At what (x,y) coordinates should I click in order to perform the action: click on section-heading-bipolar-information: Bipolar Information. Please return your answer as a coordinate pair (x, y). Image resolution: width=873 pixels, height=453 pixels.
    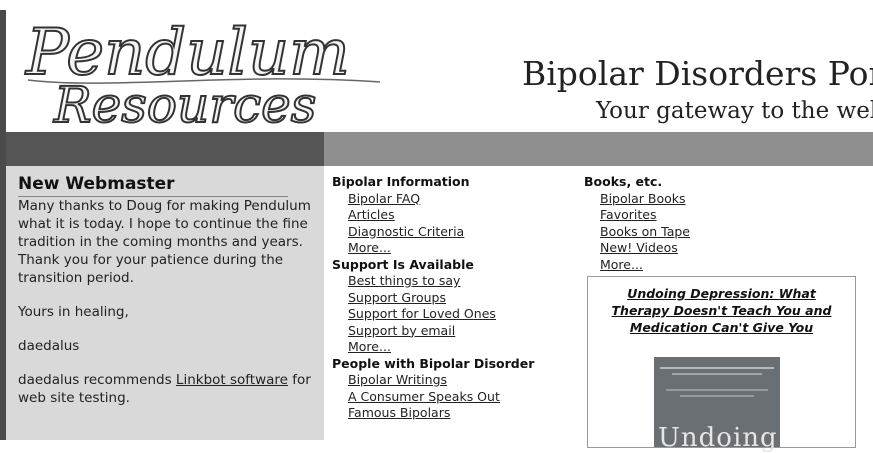
    Looking at the image, I should click on (401, 181).